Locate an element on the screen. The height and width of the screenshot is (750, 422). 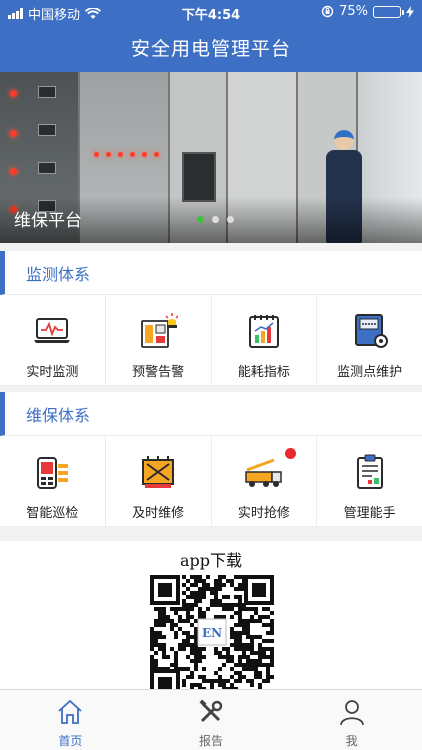
tab-report: 报告 is located at coordinates (211, 720).